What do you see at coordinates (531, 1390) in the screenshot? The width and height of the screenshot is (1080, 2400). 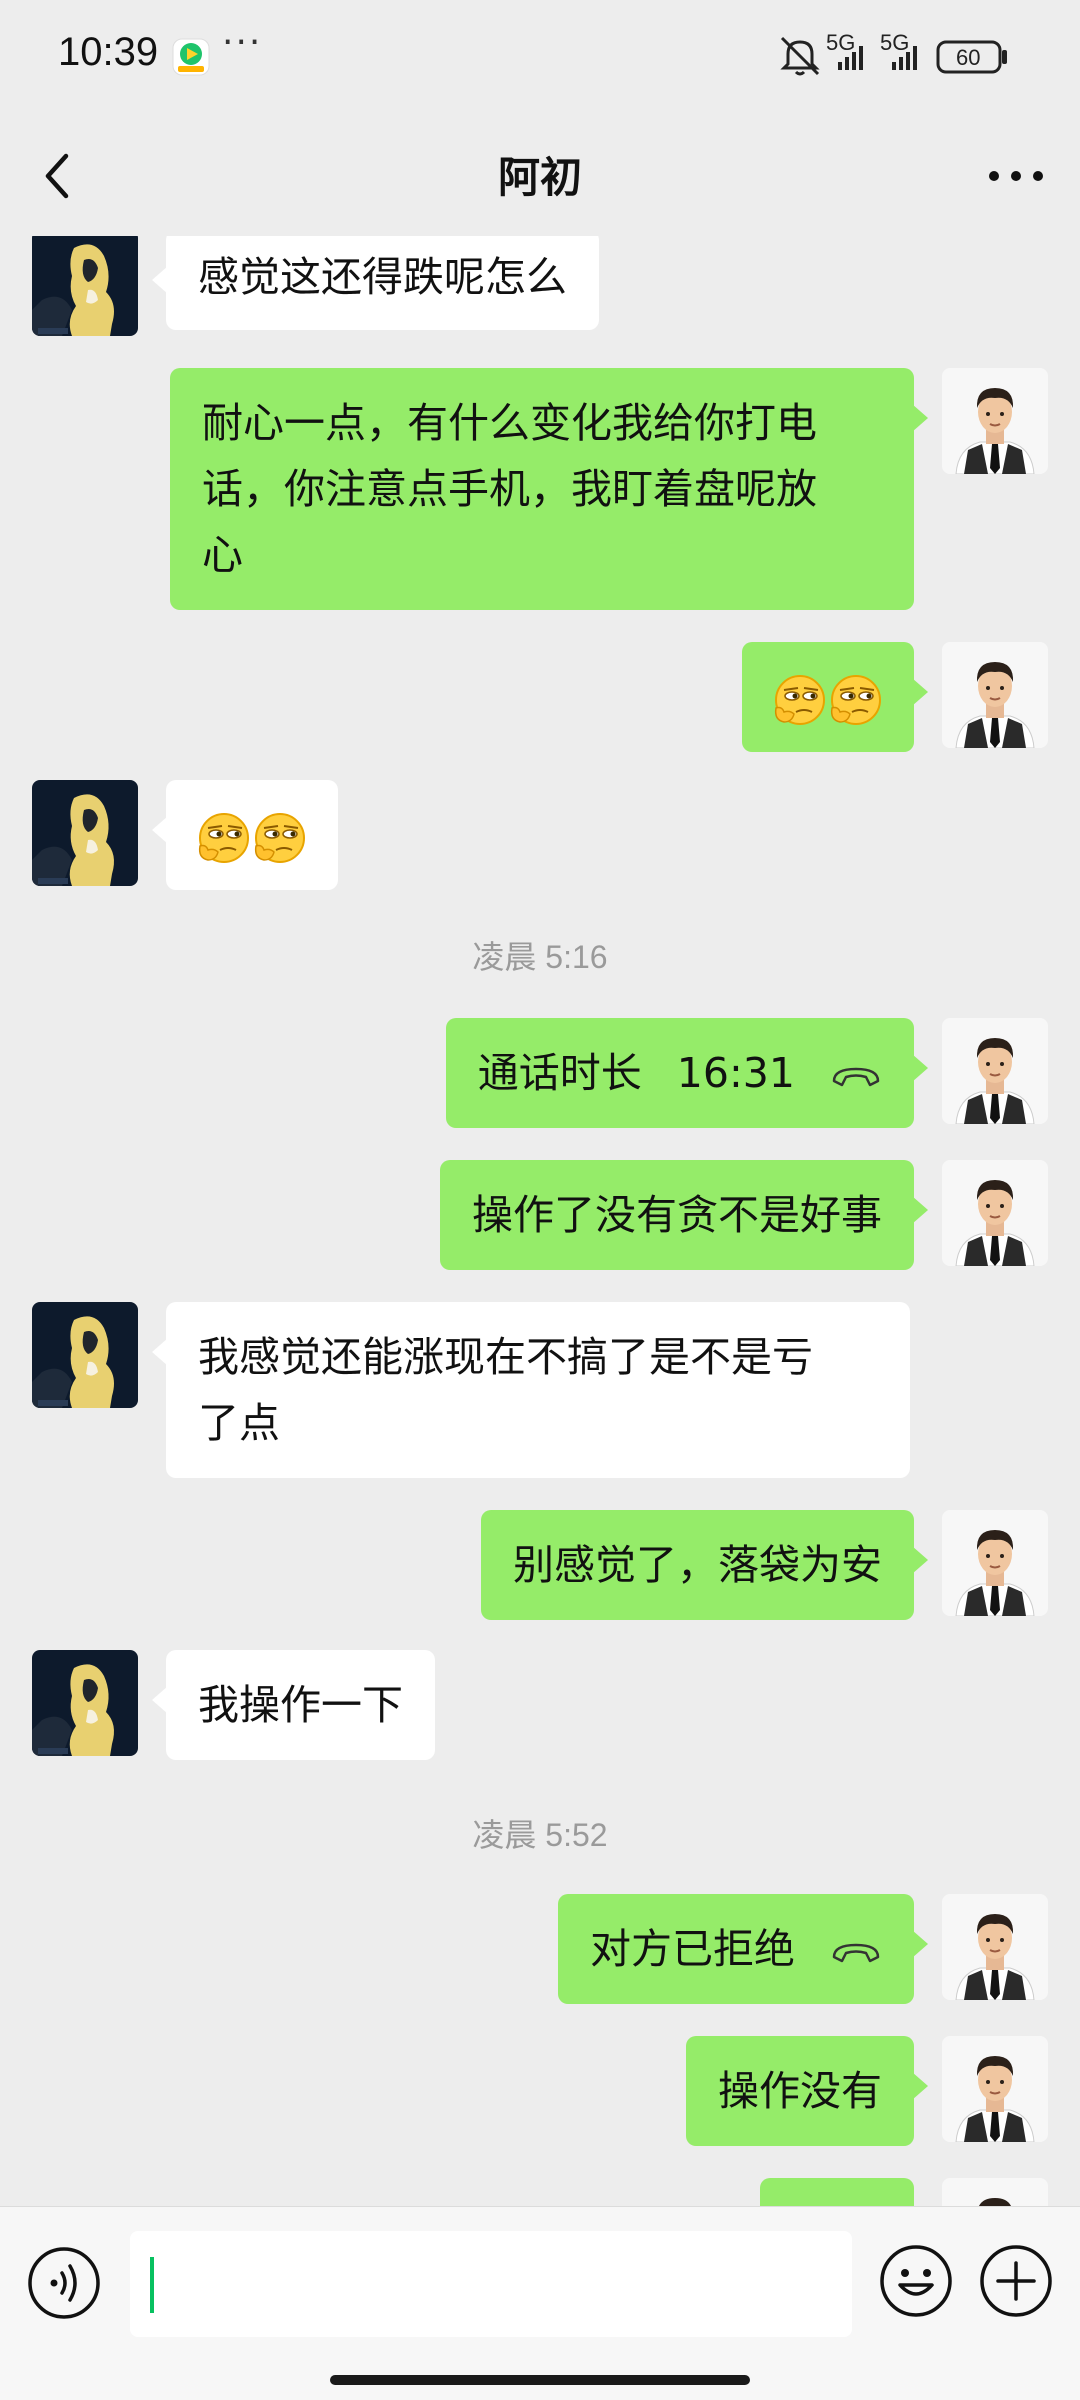 I see `message-bubble-incoming: 我感觉还能涨现在不搞了是不是亏 了点` at bounding box center [531, 1390].